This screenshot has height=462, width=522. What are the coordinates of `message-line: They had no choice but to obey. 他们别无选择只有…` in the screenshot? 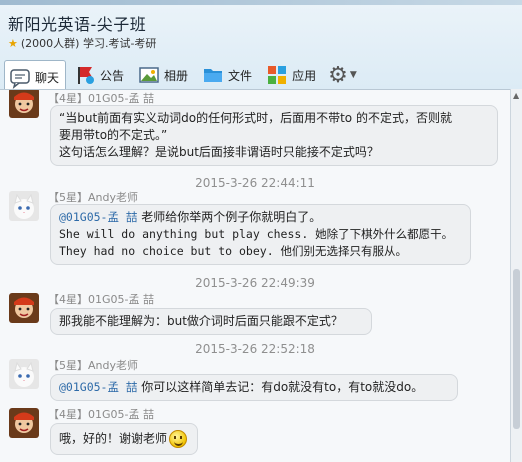 It's located at (233, 251).